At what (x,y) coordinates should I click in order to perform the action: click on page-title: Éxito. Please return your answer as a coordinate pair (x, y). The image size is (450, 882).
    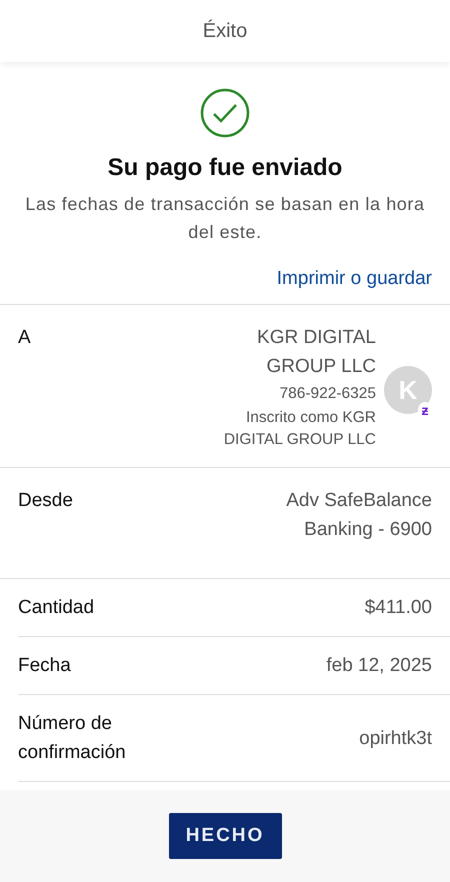
    Looking at the image, I should click on (225, 31).